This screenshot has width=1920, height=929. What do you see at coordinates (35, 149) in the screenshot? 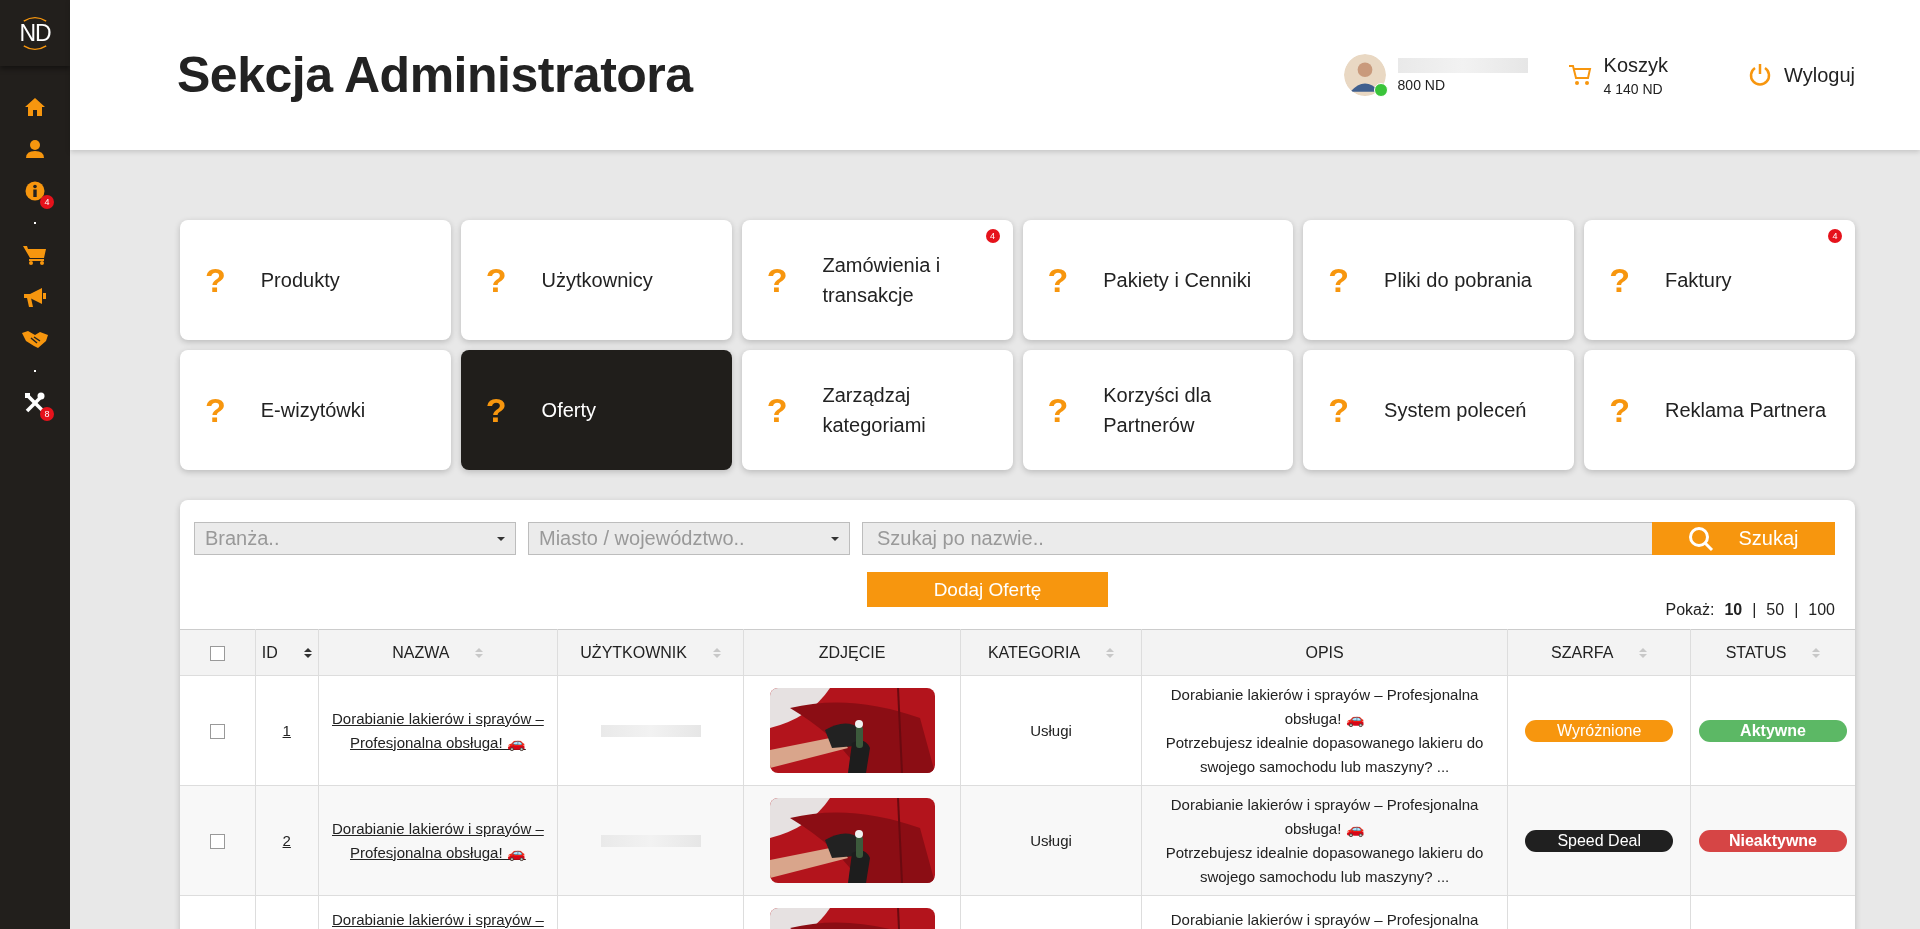
I see `user-icon` at bounding box center [35, 149].